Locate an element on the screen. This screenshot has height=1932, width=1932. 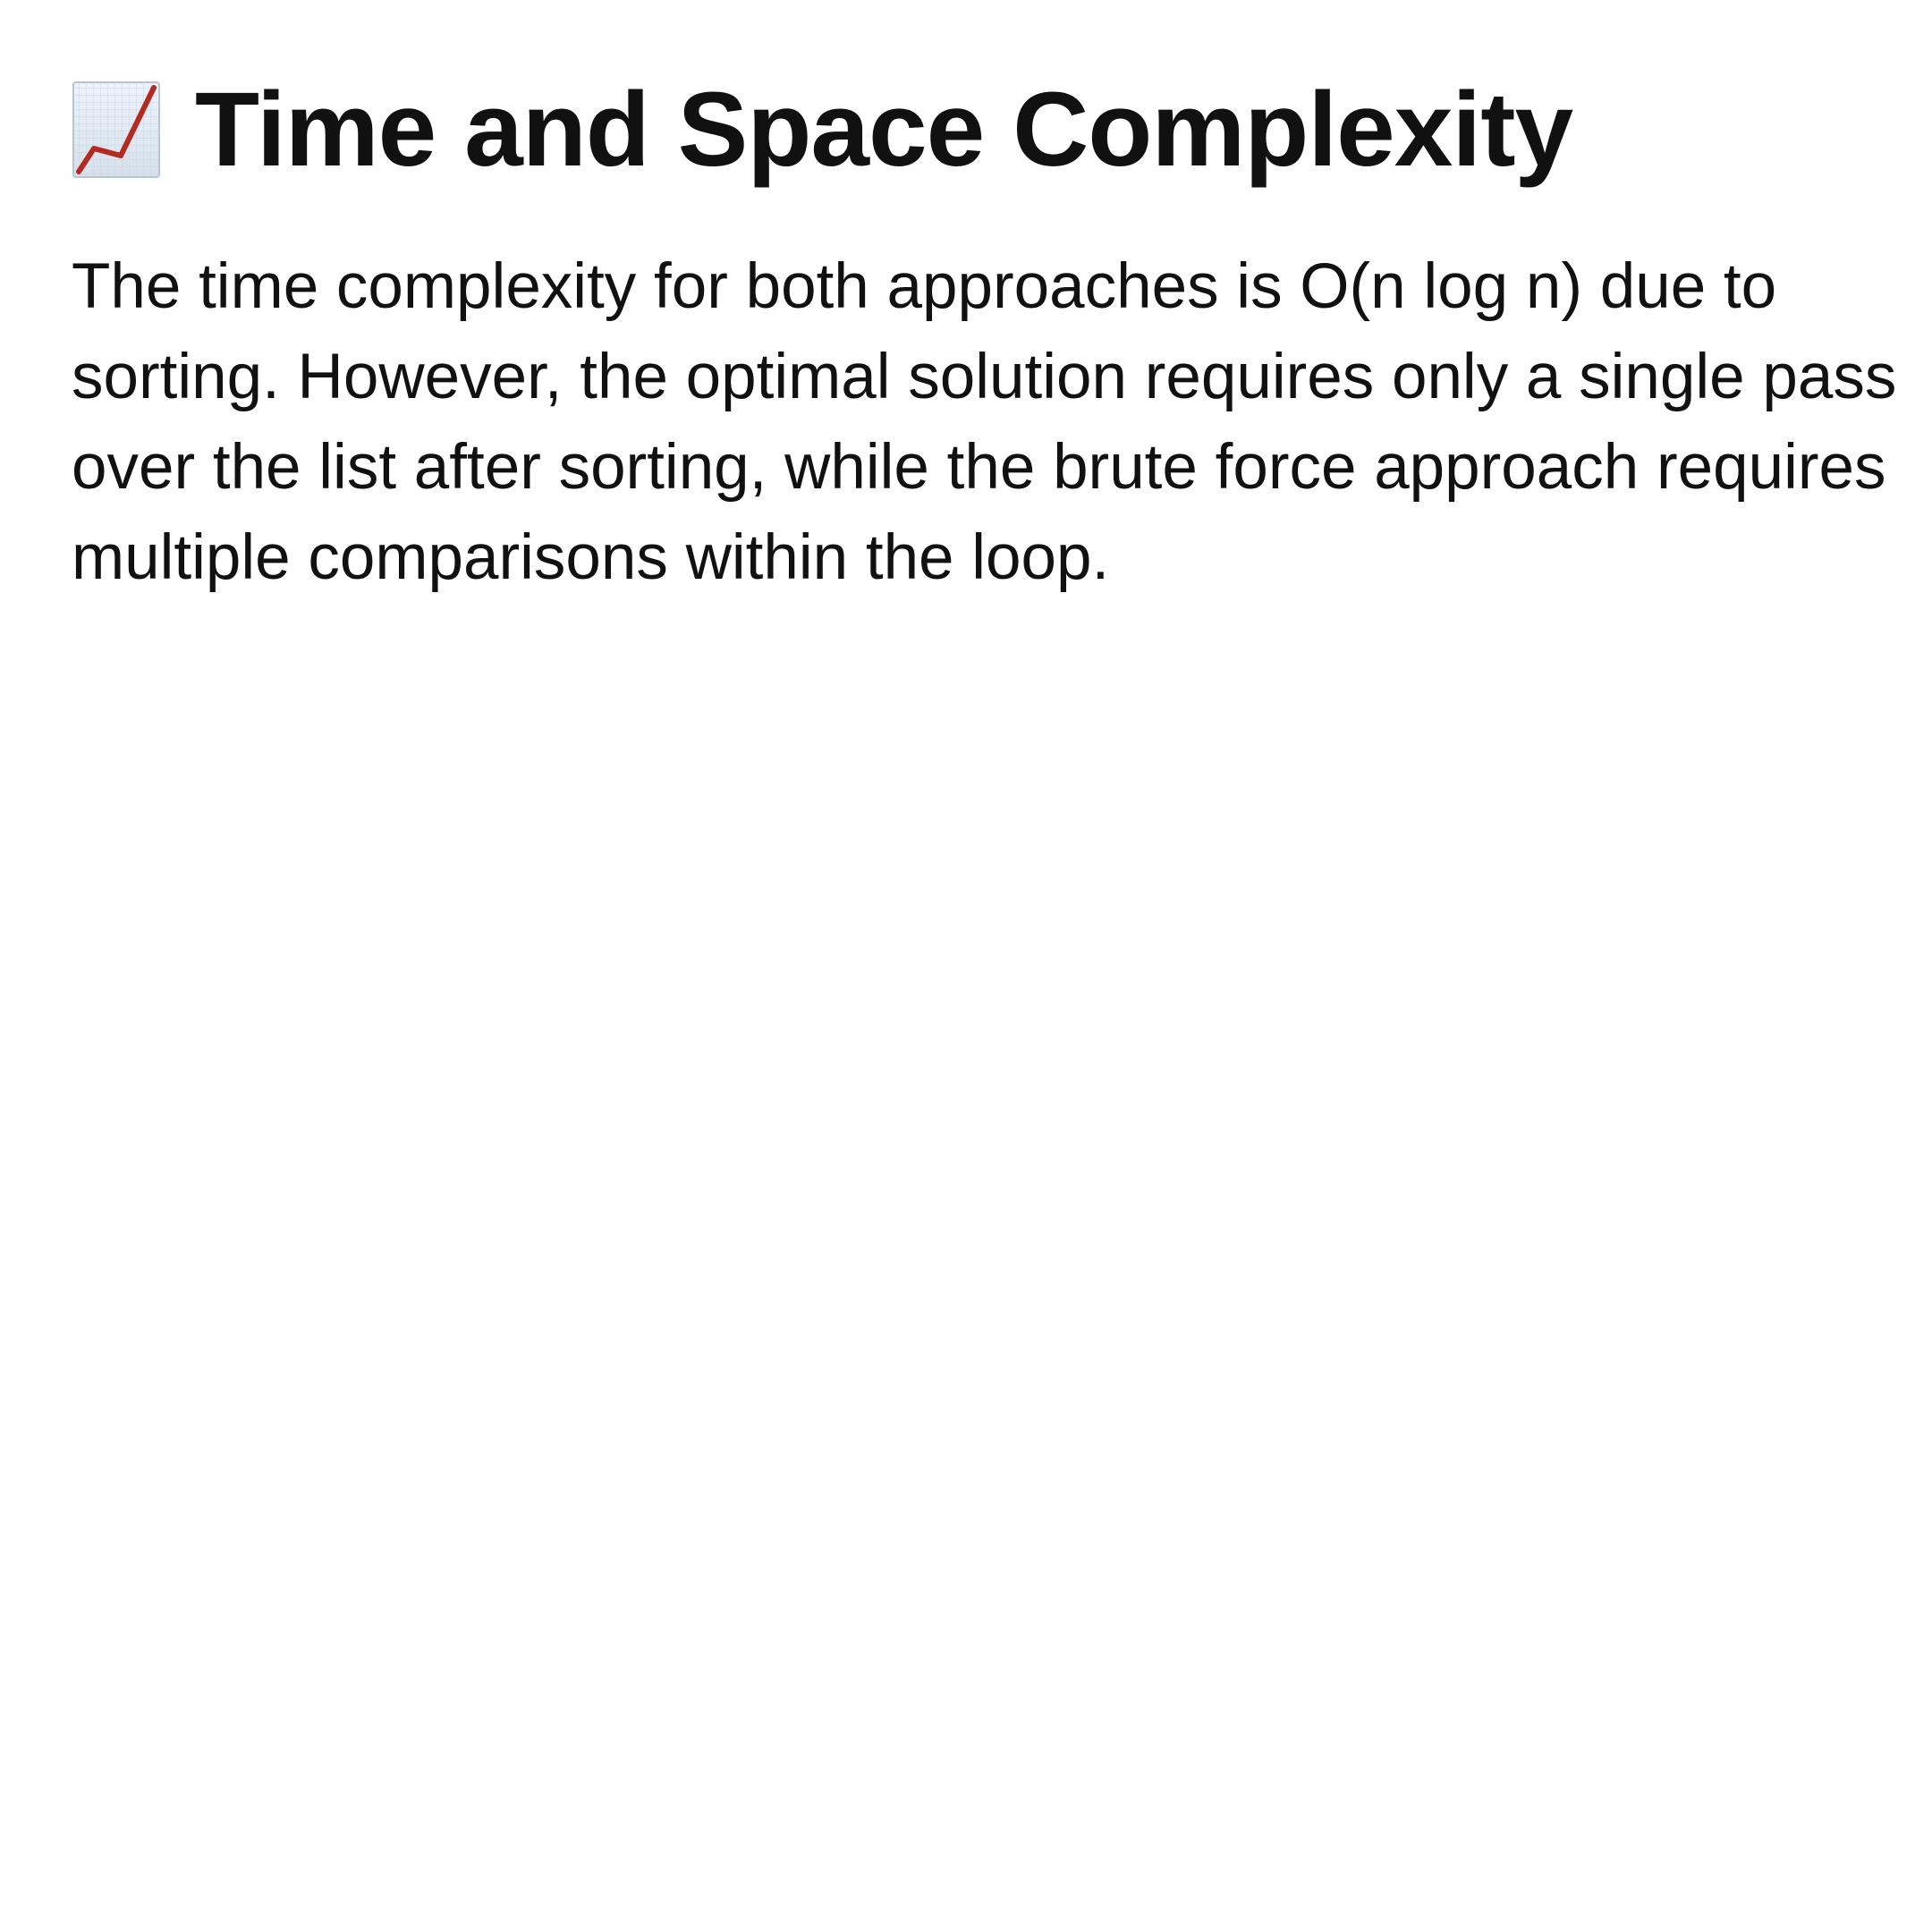
page-title: Time and Space Complexity is located at coordinates (884, 130).